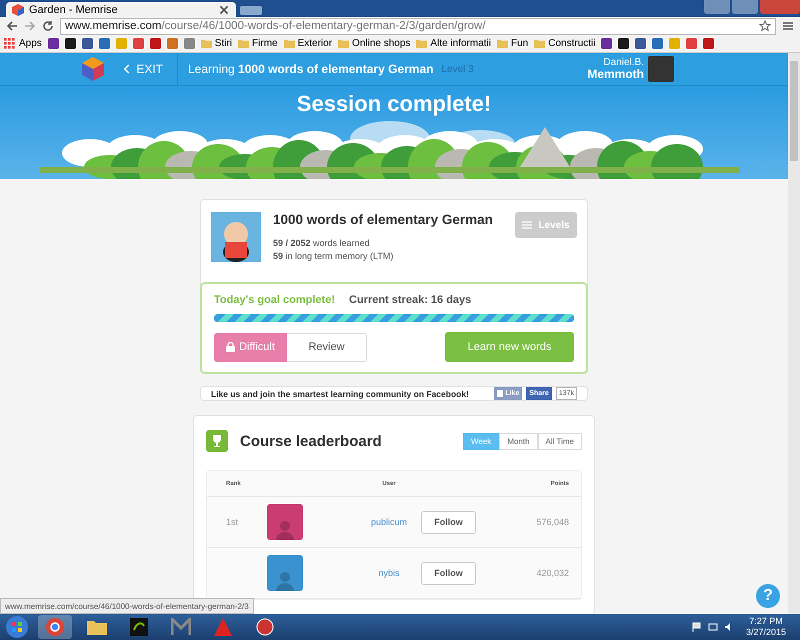 Image resolution: width=800 pixels, height=640 pixels. Describe the element at coordinates (127, 69) in the screenshot. I see `chevron-left-icon` at that location.